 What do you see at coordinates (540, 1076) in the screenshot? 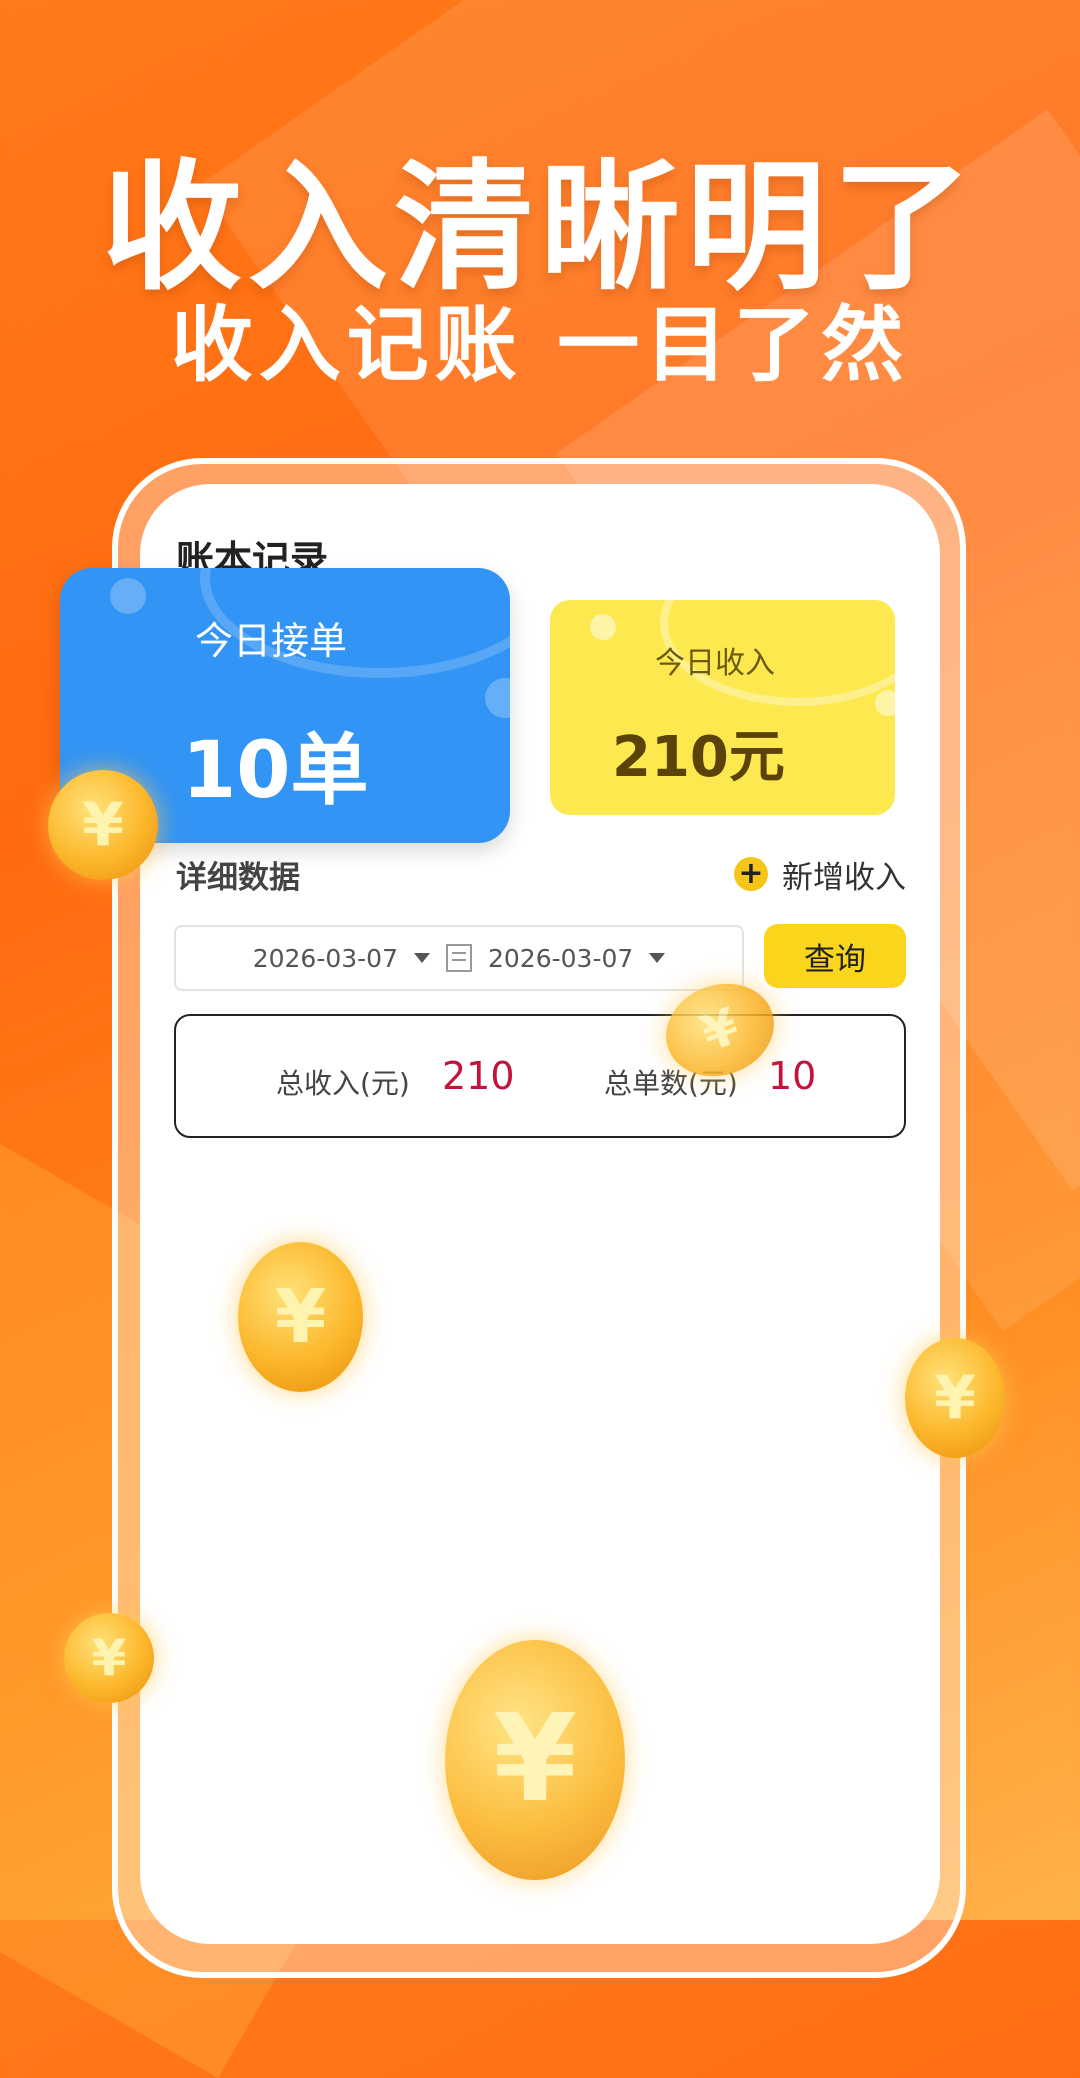
I see `totals-summary: 总收入(元) 210 总单数(元) 10` at bounding box center [540, 1076].